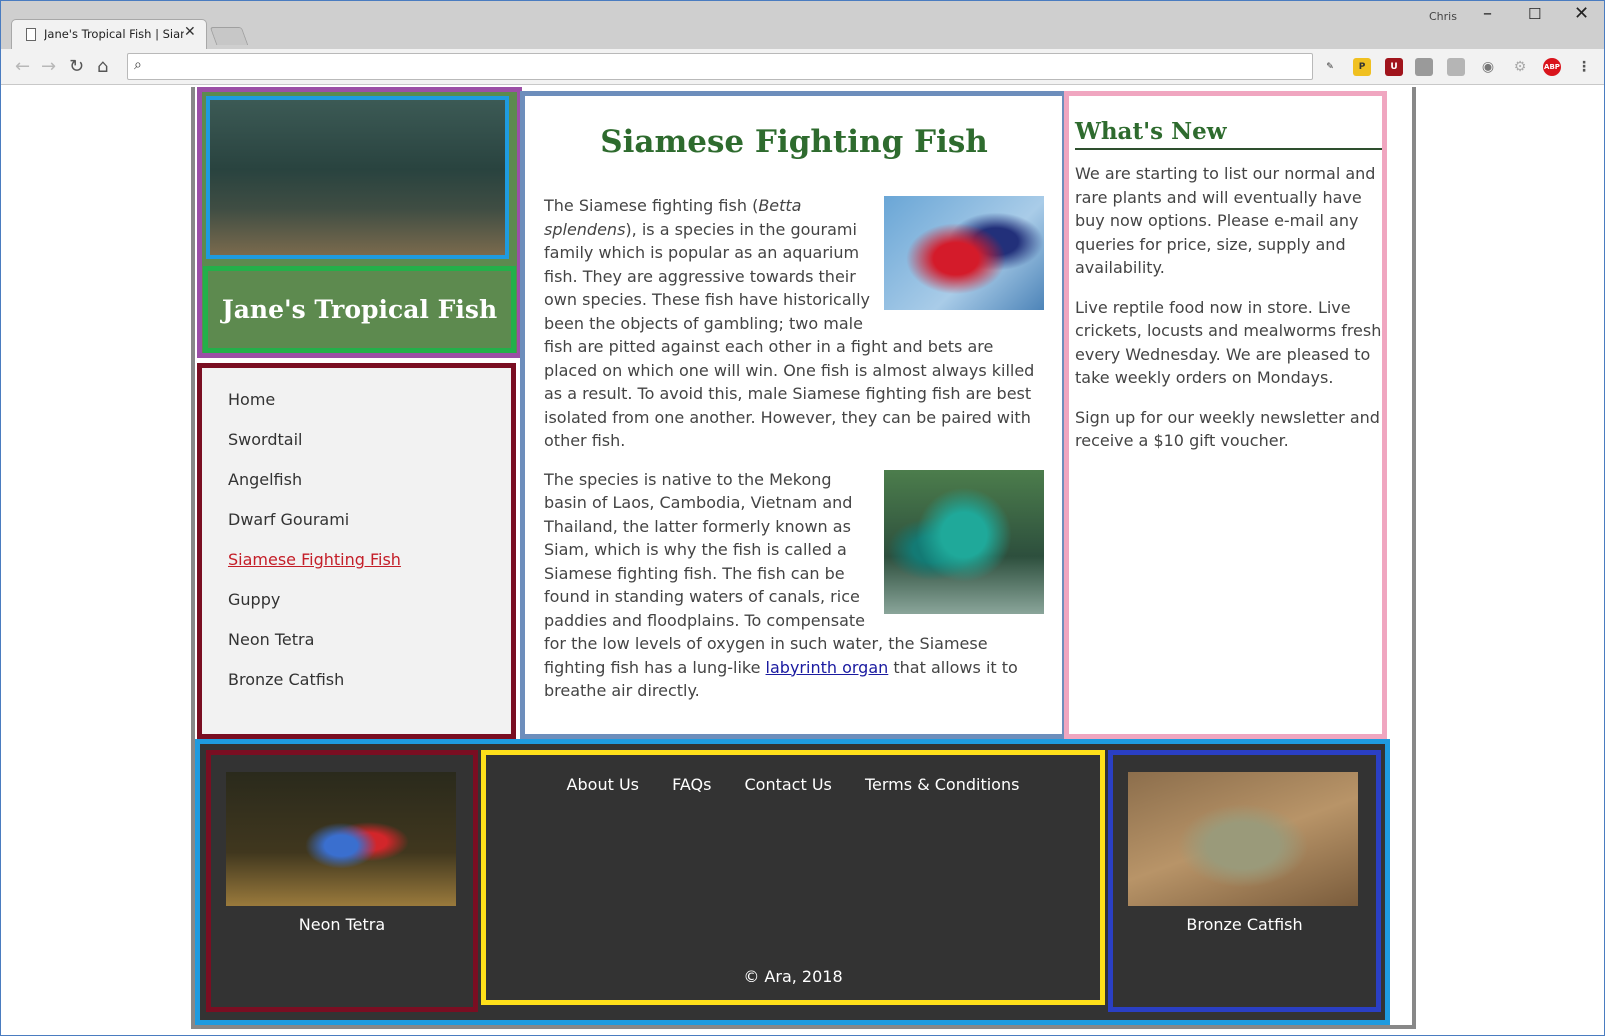 The width and height of the screenshot is (1605, 1036). Describe the element at coordinates (1443, 16) in the screenshot. I see `profile-name: Chris` at that location.